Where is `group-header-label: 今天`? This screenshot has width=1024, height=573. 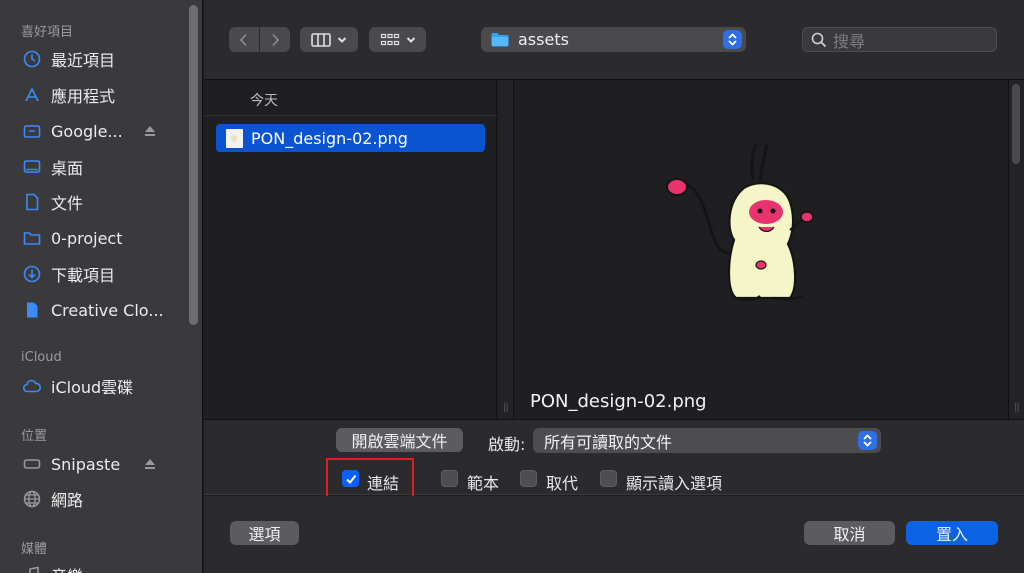 group-header-label: 今天 is located at coordinates (264, 101).